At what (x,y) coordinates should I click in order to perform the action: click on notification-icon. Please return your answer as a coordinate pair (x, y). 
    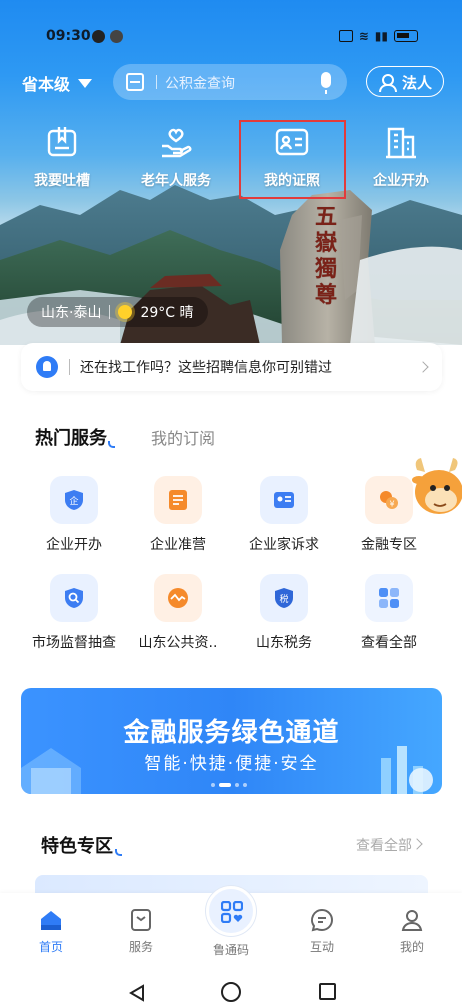
    Looking at the image, I should click on (98, 36).